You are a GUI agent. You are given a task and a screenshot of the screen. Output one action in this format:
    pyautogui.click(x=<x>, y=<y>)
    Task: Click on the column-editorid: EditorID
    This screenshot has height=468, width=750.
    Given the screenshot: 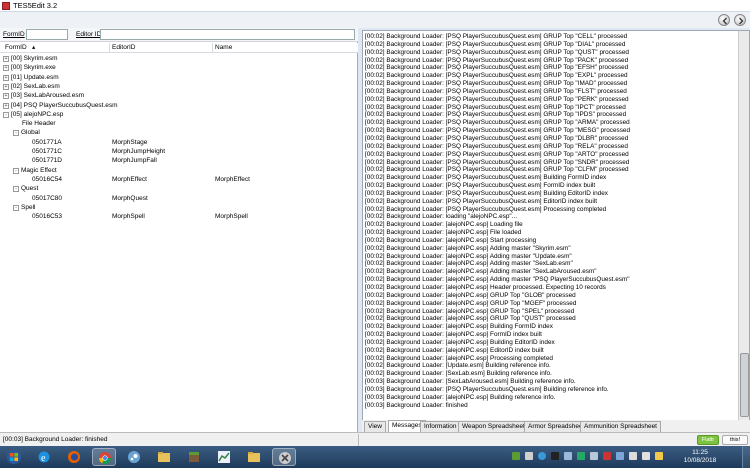 What is the action you would take?
    pyautogui.click(x=123, y=47)
    